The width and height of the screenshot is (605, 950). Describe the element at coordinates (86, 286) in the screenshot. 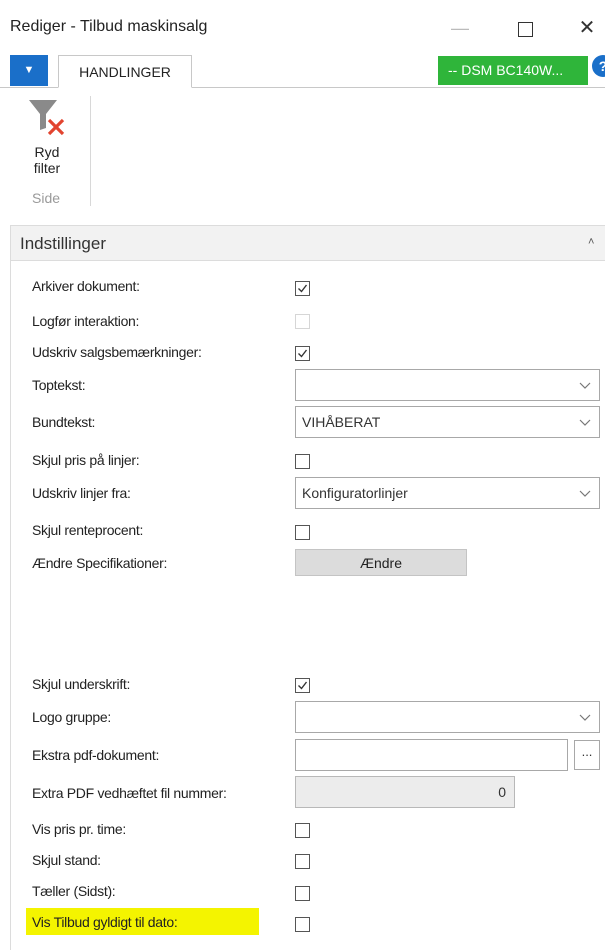

I see `label-arkiver-dokument: Arkiver dokument:` at that location.